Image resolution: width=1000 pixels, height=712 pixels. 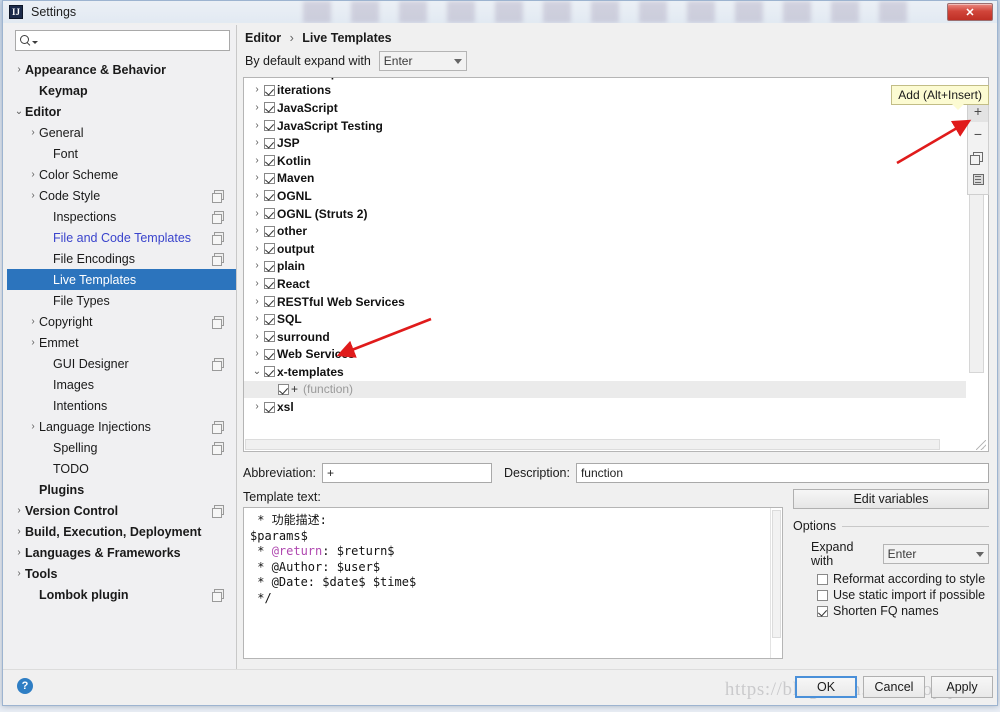 What do you see at coordinates (903, 595) in the screenshot?
I see `option-checkbox-row: Use static import if possible` at bounding box center [903, 595].